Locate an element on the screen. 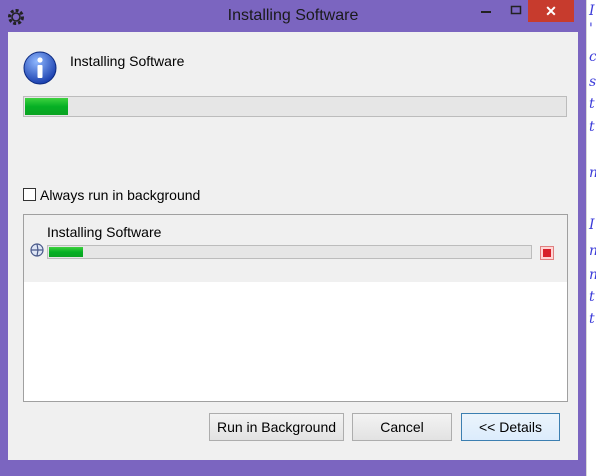  install-job-icon is located at coordinates (37, 250).